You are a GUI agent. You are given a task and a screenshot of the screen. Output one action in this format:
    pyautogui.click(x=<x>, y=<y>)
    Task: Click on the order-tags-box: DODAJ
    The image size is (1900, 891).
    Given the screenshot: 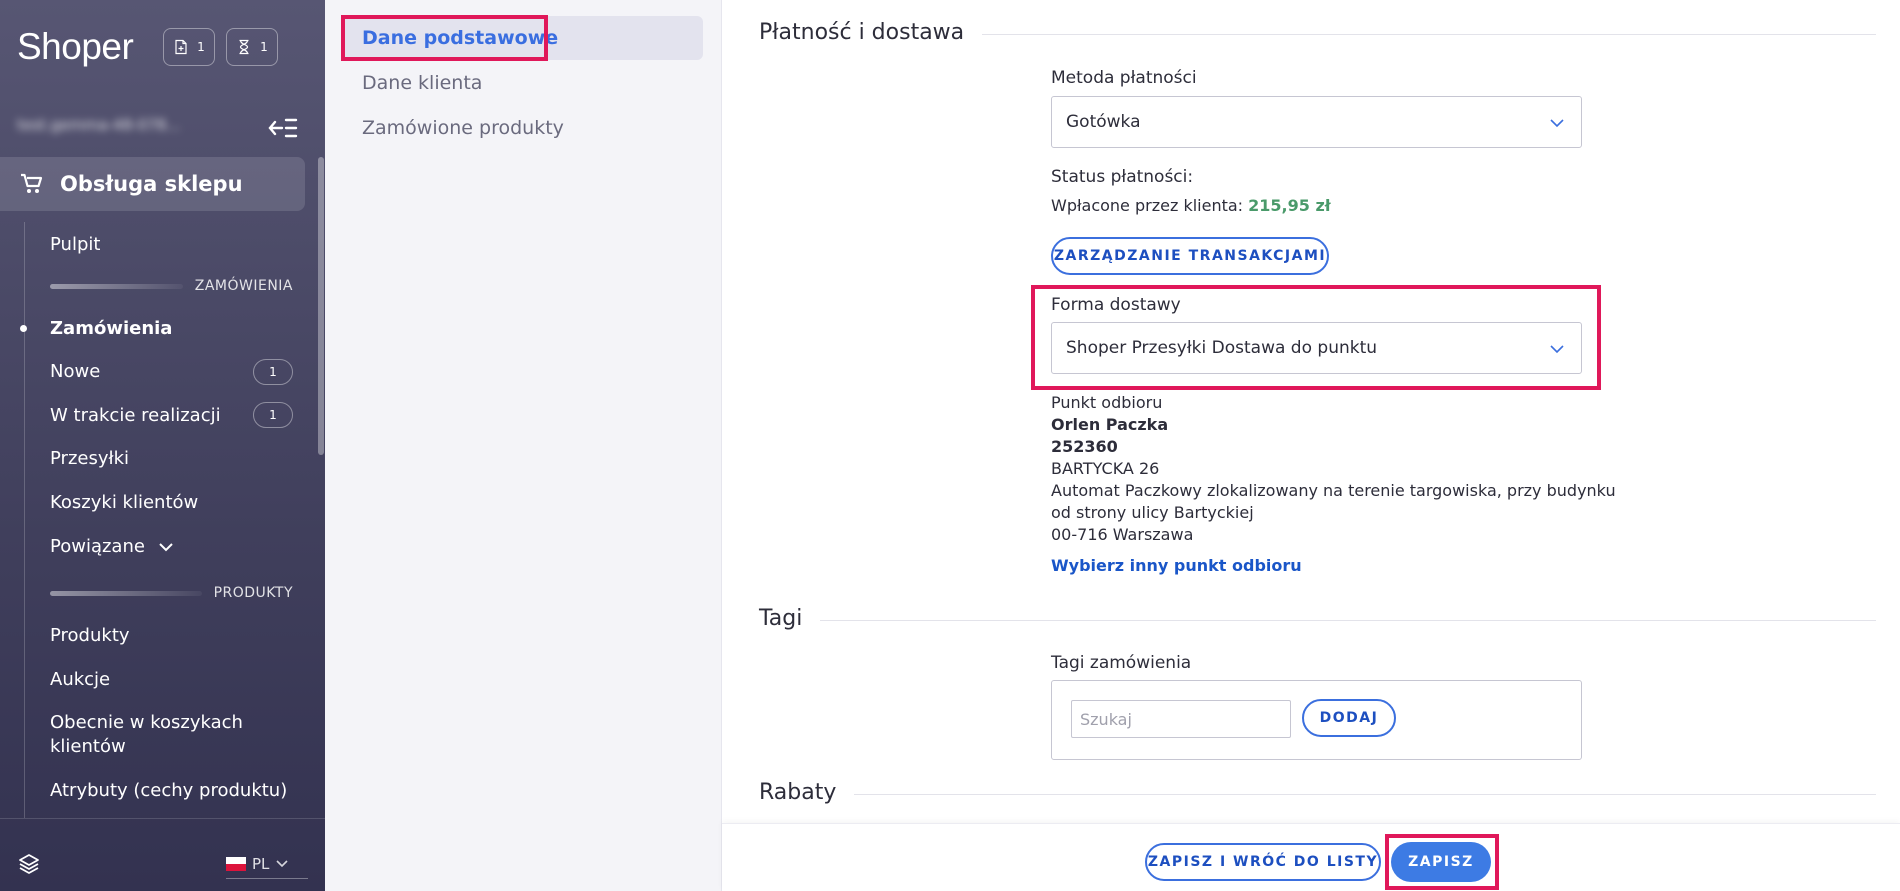 What is the action you would take?
    pyautogui.click(x=1316, y=720)
    